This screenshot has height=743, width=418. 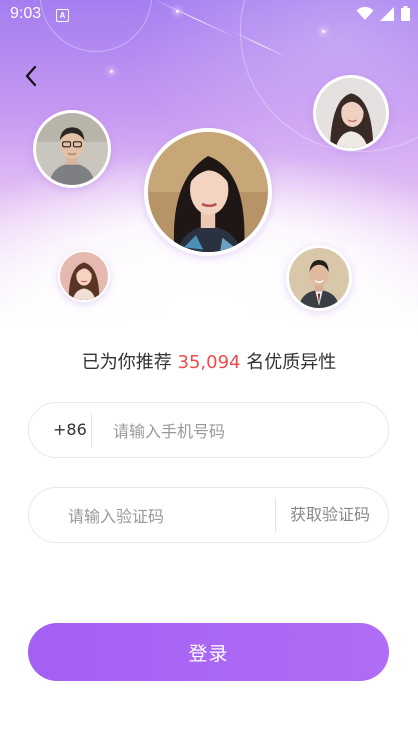 I want to click on recommendation-tagline: 已为你推荐 35,094 名优质异性, so click(x=209, y=361).